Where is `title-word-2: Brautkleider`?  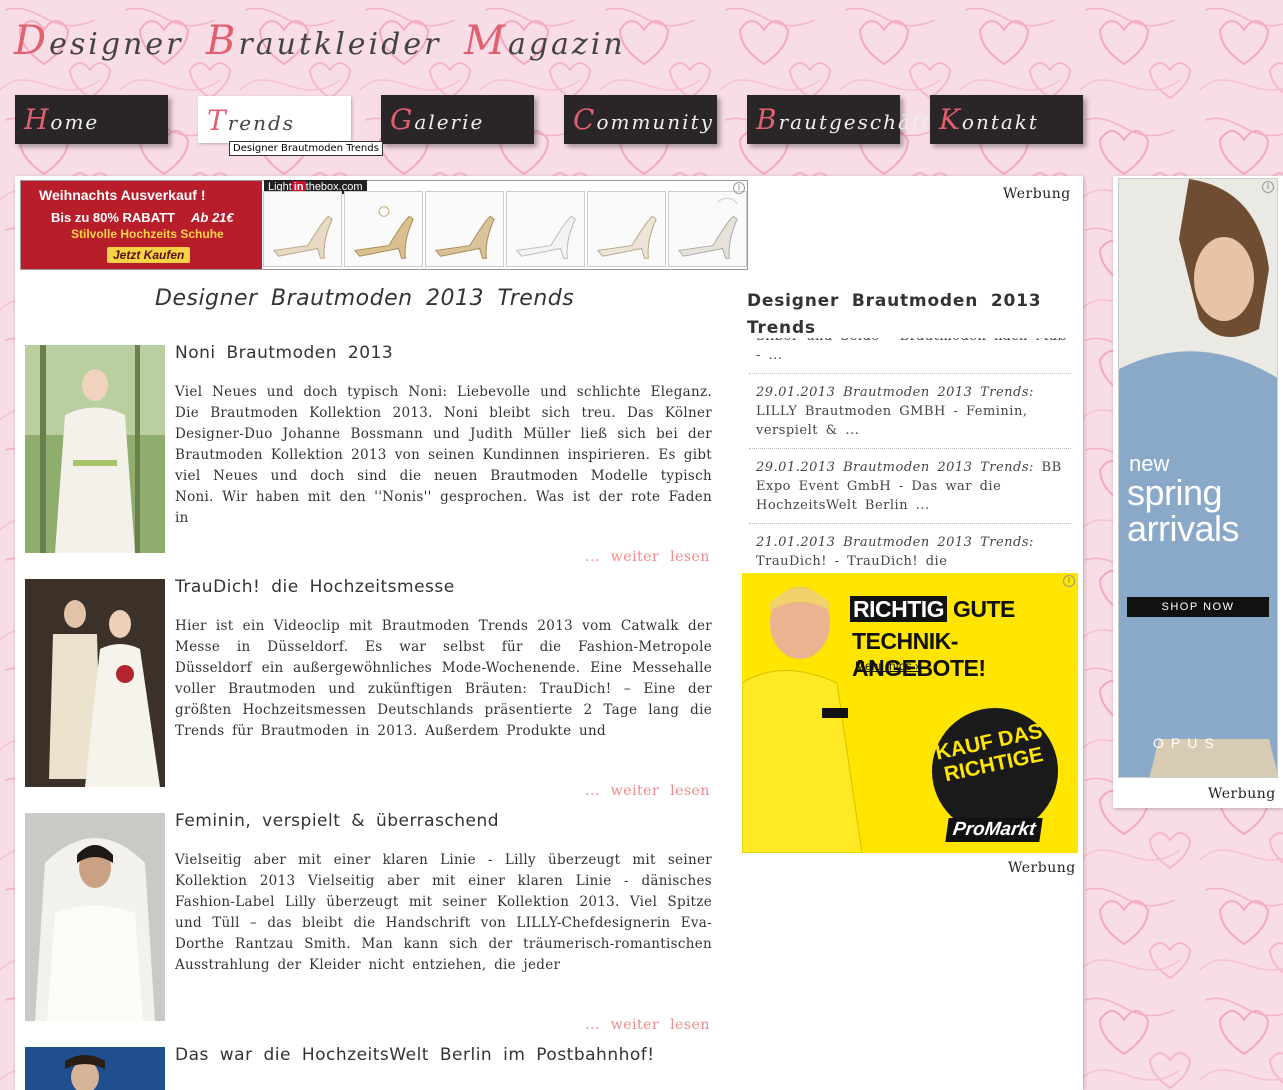
title-word-2: Brautkleider is located at coordinates (324, 41).